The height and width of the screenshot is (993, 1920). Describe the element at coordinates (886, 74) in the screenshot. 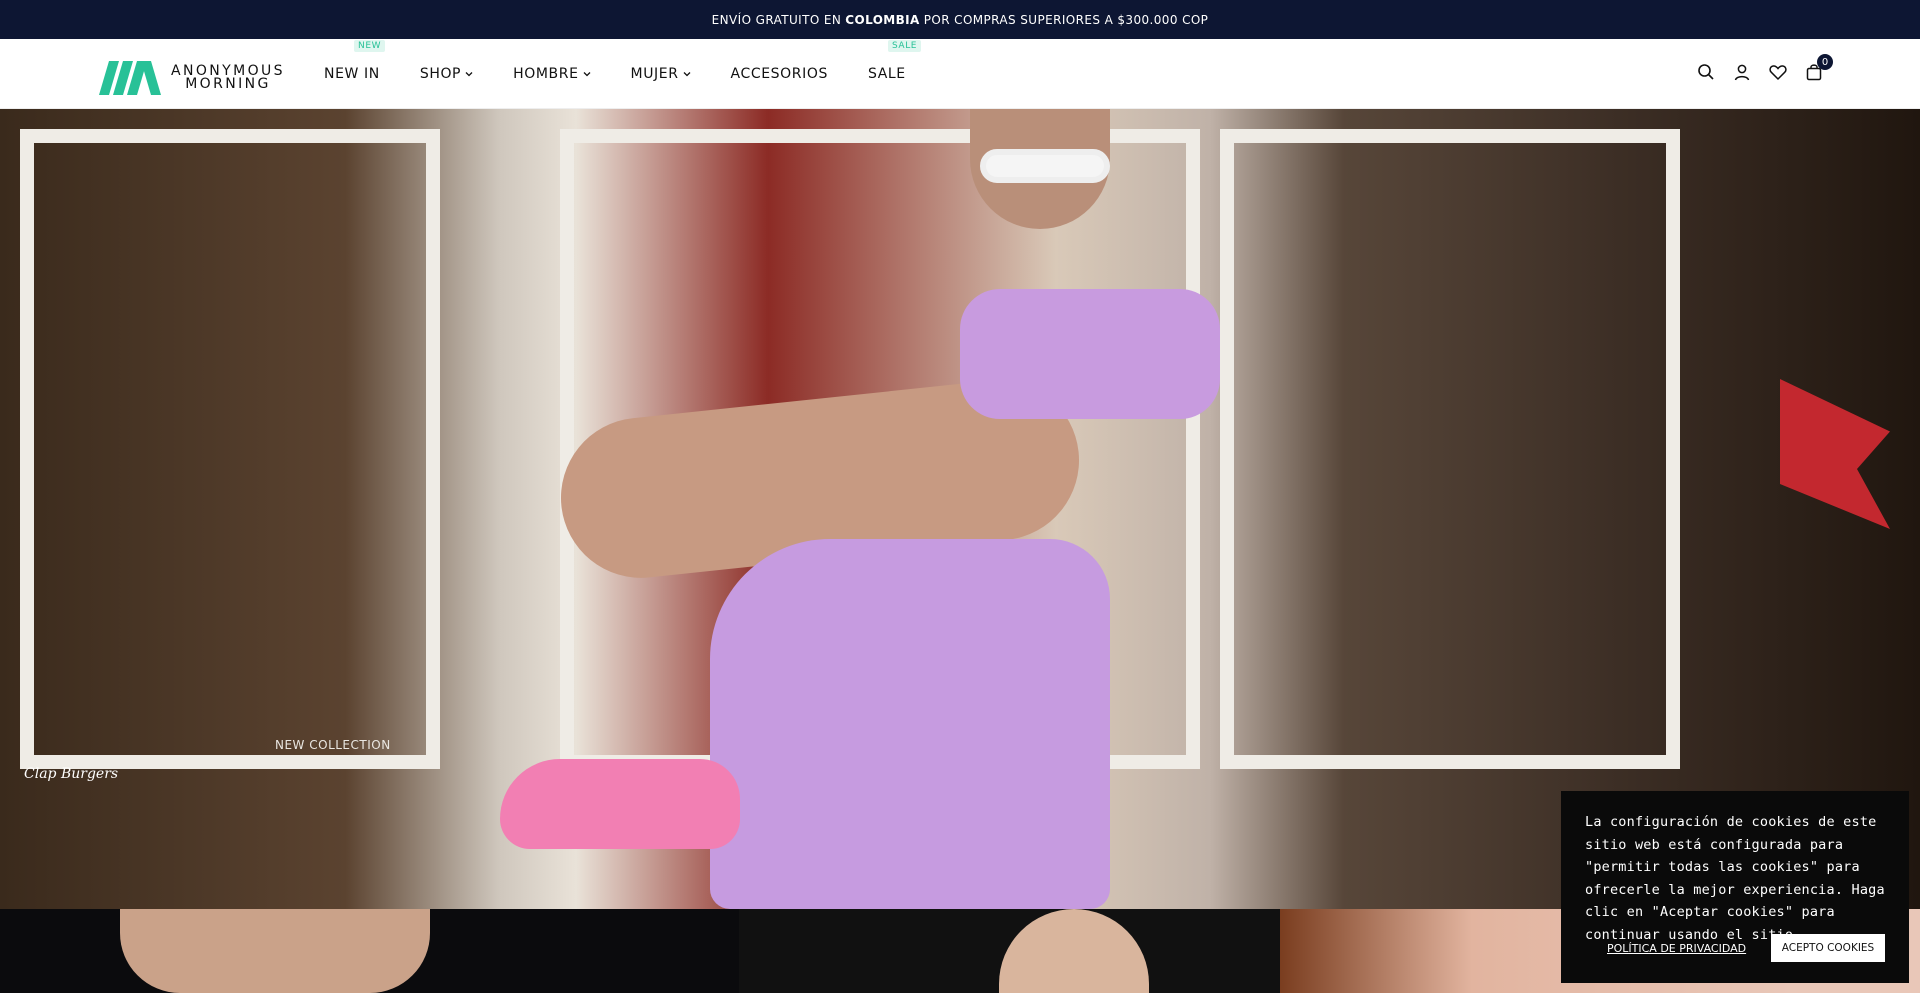

I see `nav-sale-label: SALE` at that location.